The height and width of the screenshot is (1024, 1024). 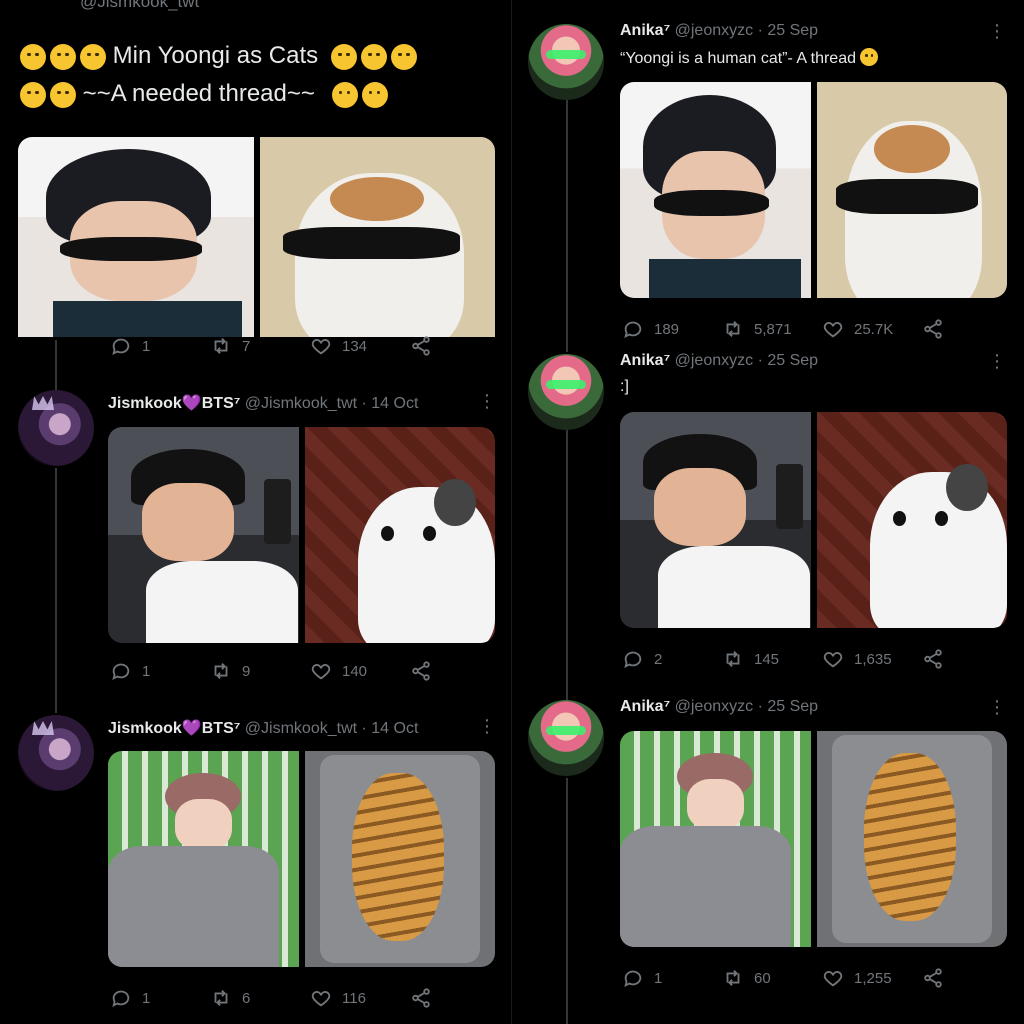 What do you see at coordinates (260, 346) in the screenshot?
I see `retweet-button: 7` at bounding box center [260, 346].